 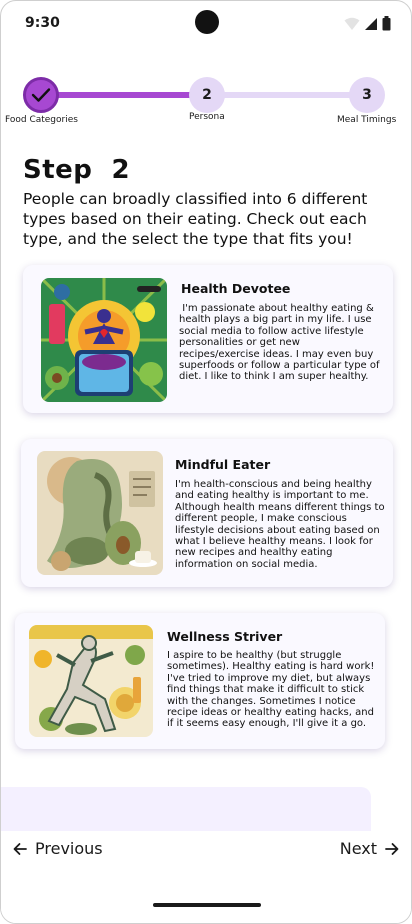 What do you see at coordinates (207, 117) in the screenshot?
I see `step-2-label: Persona` at bounding box center [207, 117].